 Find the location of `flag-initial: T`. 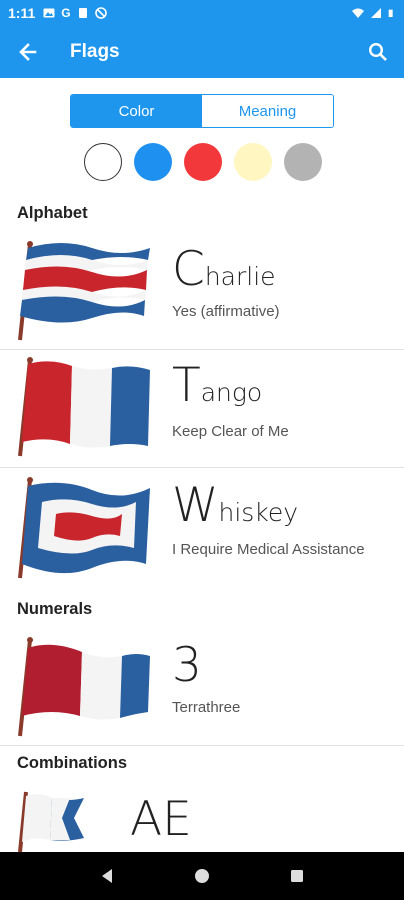

flag-initial: T is located at coordinates (186, 385).